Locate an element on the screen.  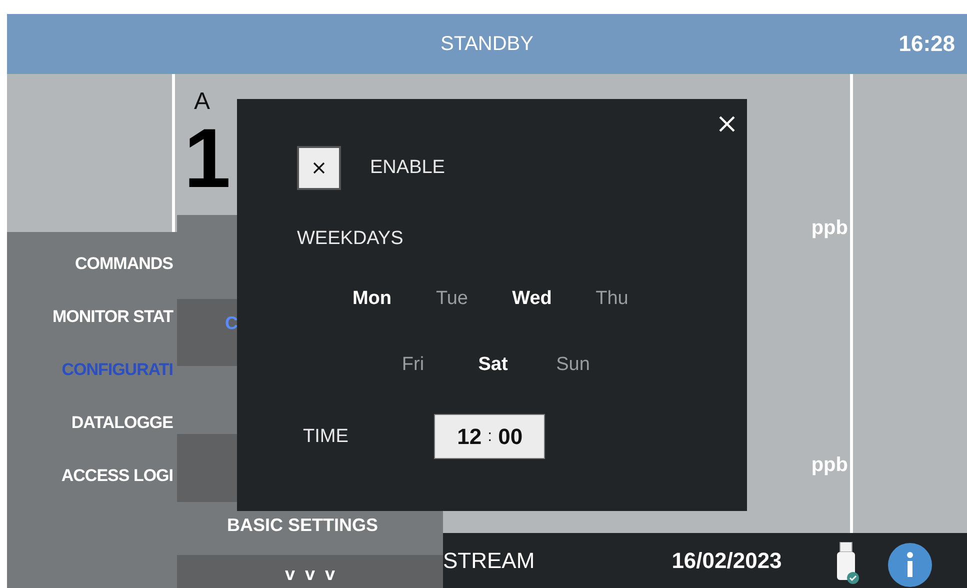
close-icon is located at coordinates (727, 124).